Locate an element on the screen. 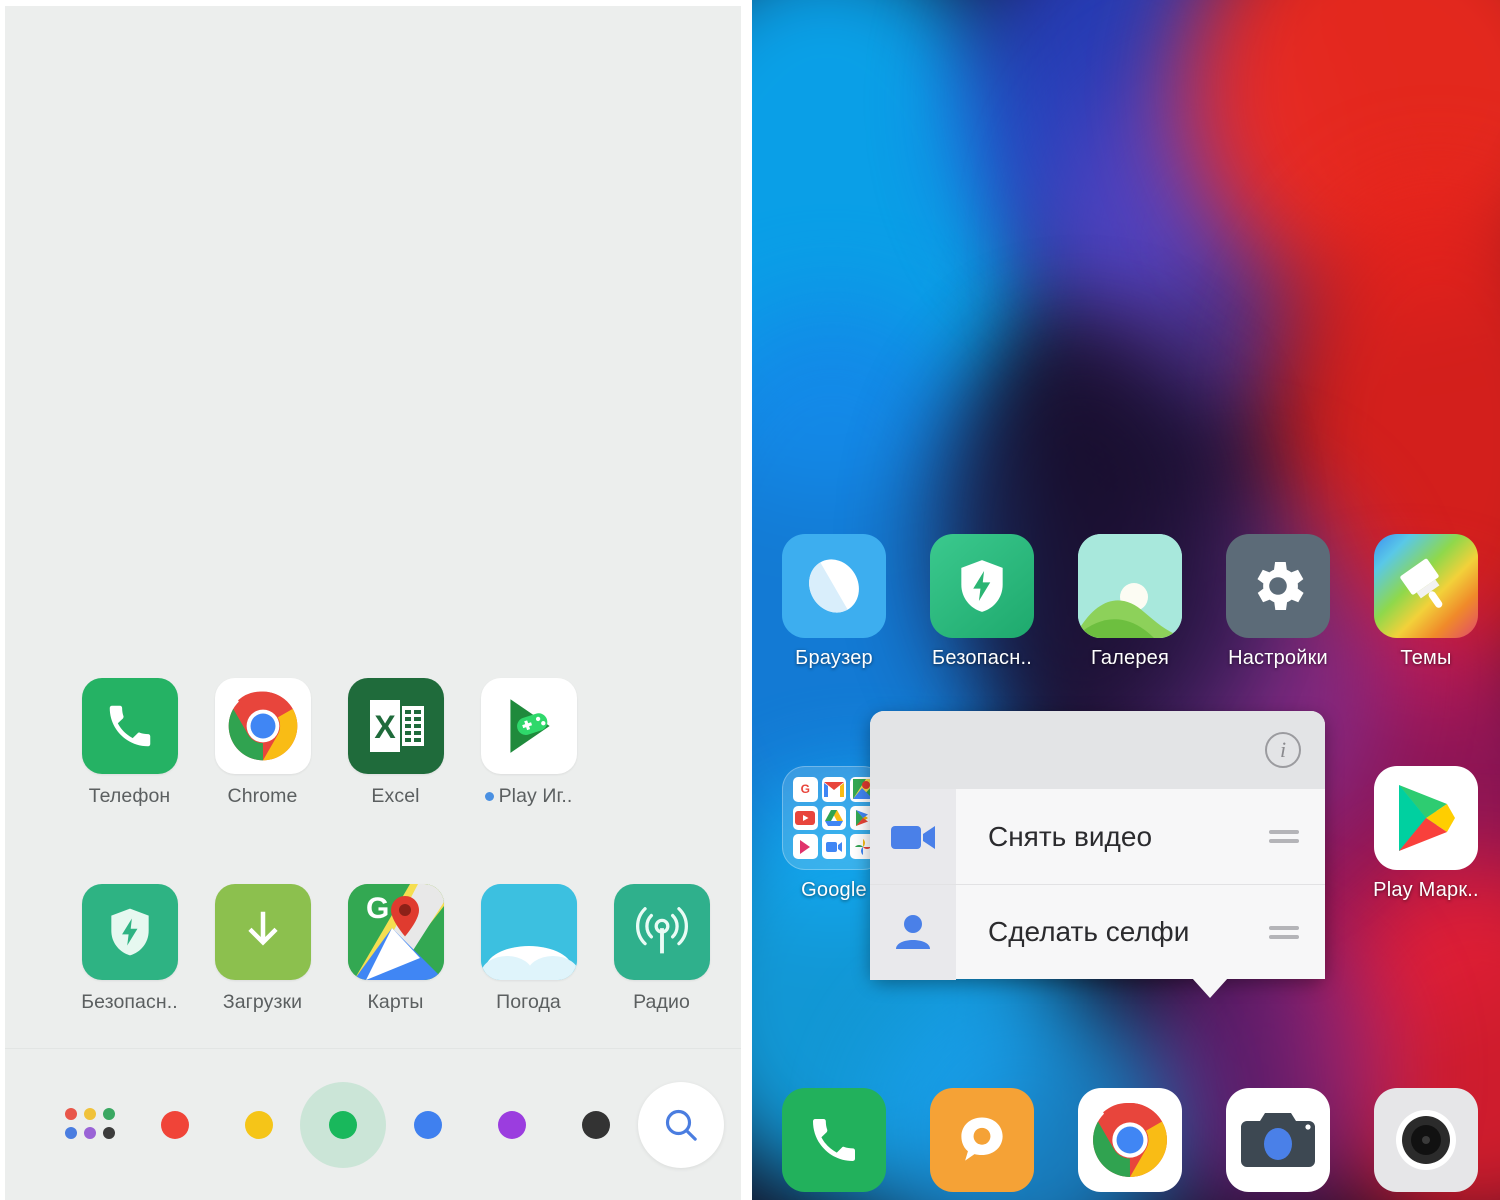 Image resolution: width=1500 pixels, height=1200 pixels. app-item-downloads: Загрузки is located at coordinates (262, 949).